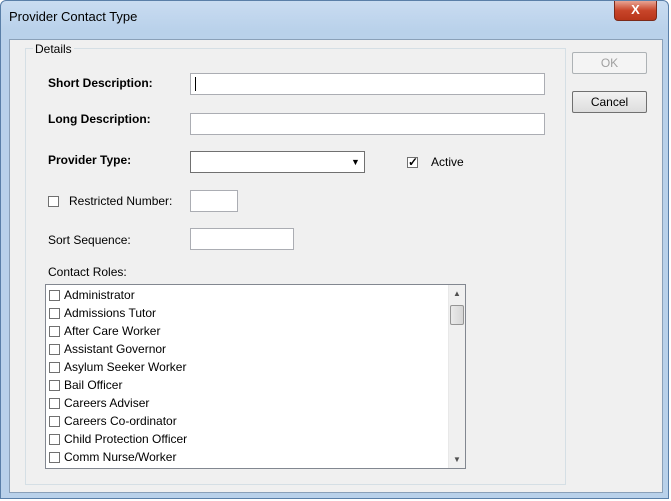 This screenshot has width=671, height=501. What do you see at coordinates (90, 160) in the screenshot?
I see `provider-type-label: Provider Type:` at bounding box center [90, 160].